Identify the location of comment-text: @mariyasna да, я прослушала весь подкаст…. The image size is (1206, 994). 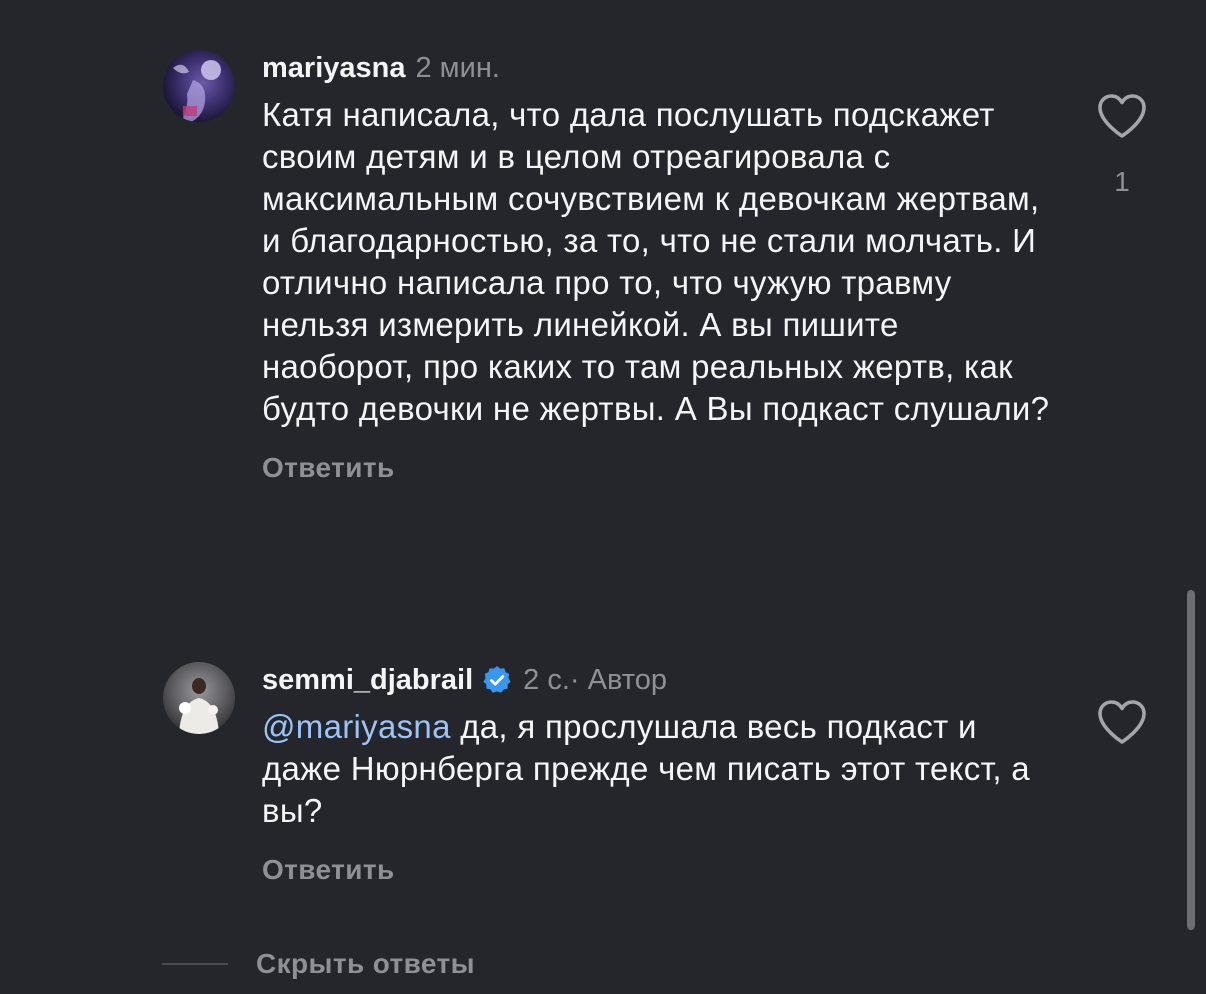
(657, 769).